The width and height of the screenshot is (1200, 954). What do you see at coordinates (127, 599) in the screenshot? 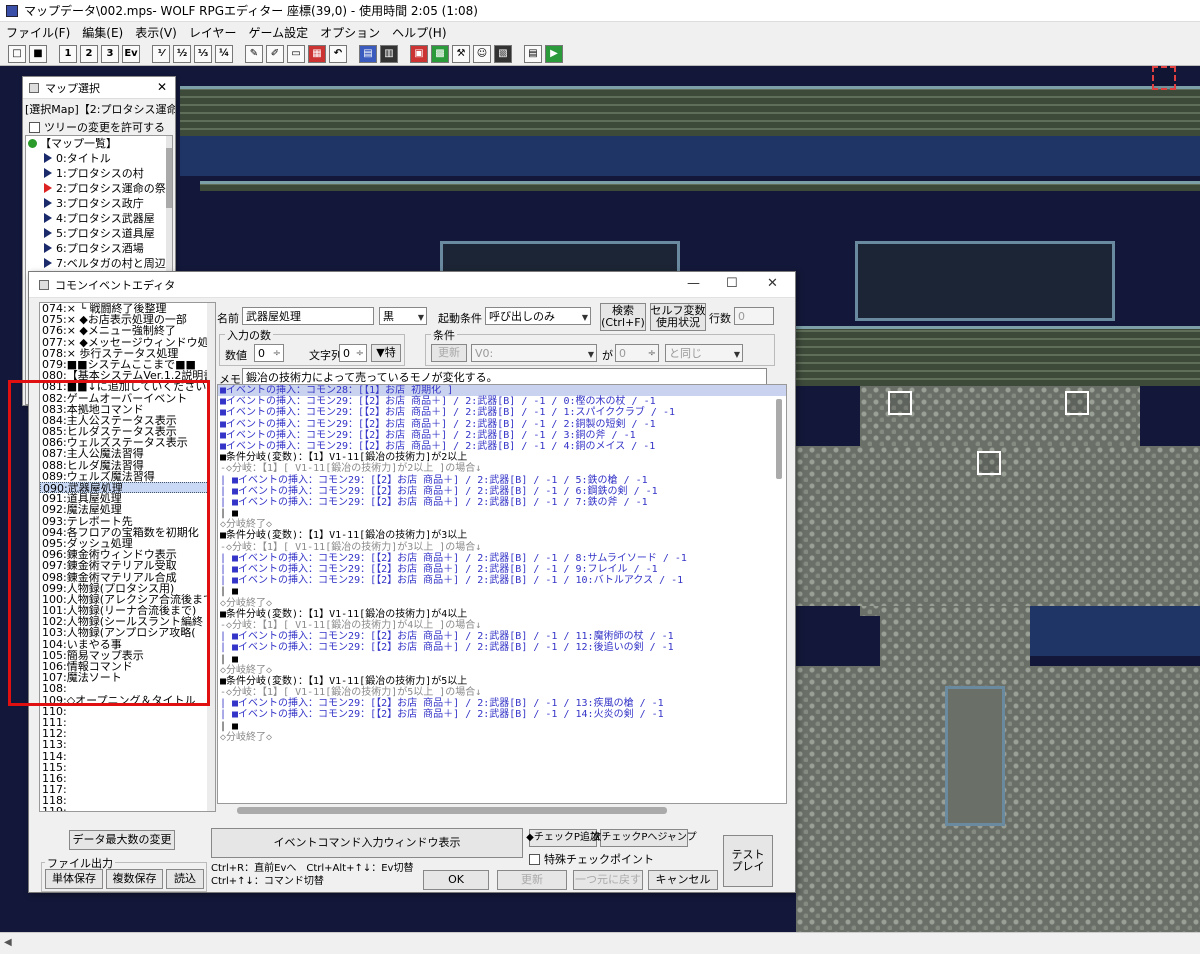
I see `event-list-item: 100:人物録(アレクシア合流後まで` at bounding box center [127, 599].